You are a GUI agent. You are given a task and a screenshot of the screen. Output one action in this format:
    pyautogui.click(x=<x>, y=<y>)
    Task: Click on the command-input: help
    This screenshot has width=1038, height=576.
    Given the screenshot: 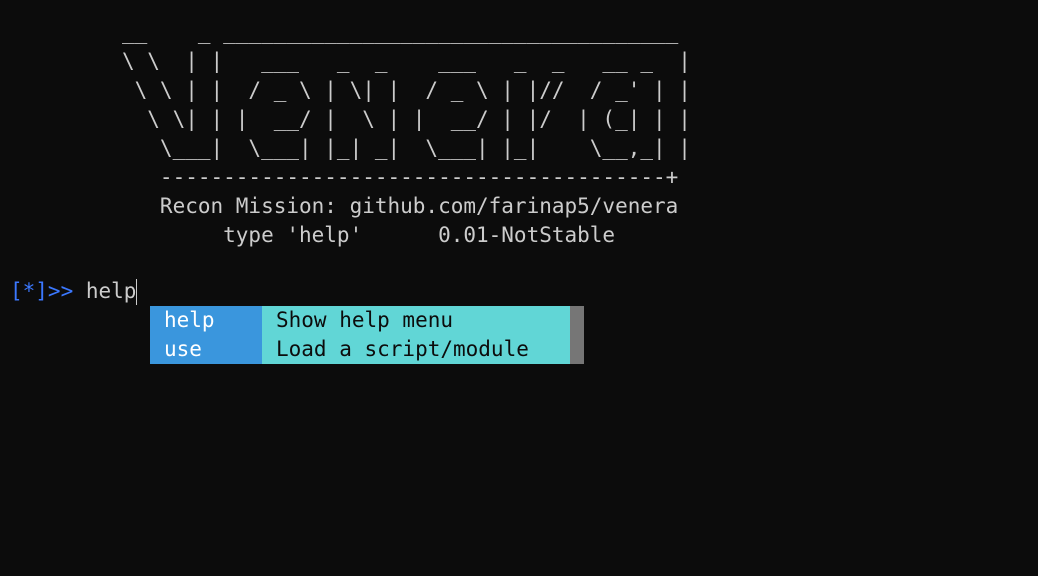 What is the action you would take?
    pyautogui.click(x=111, y=291)
    